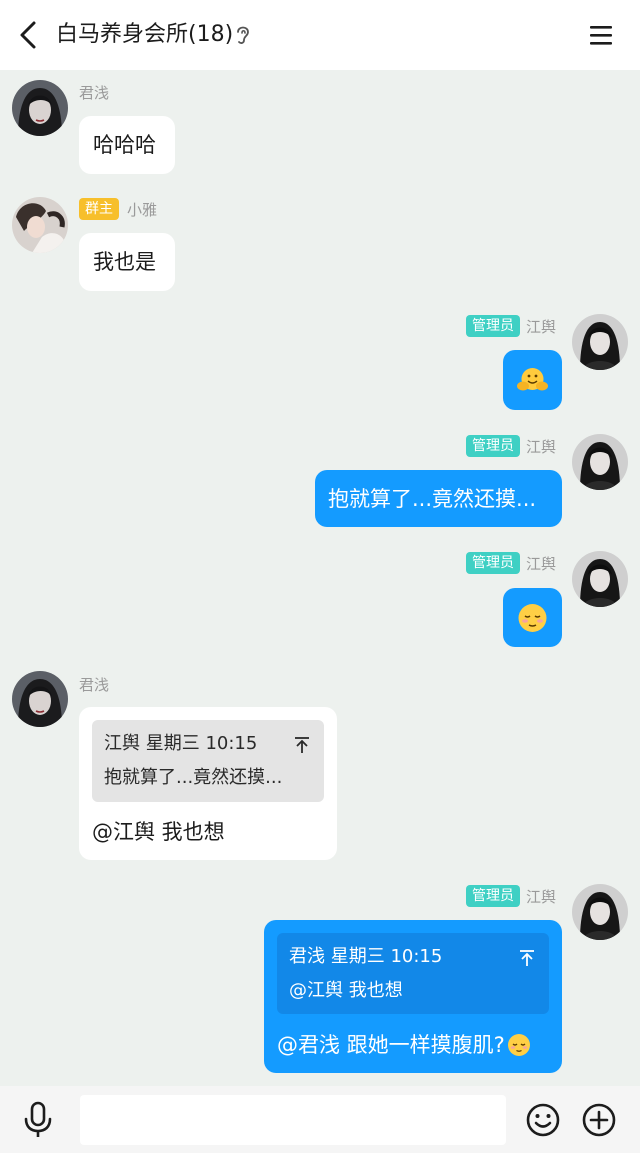  What do you see at coordinates (320, 35) in the screenshot?
I see `chat-header: 白马养身会所(18)` at bounding box center [320, 35].